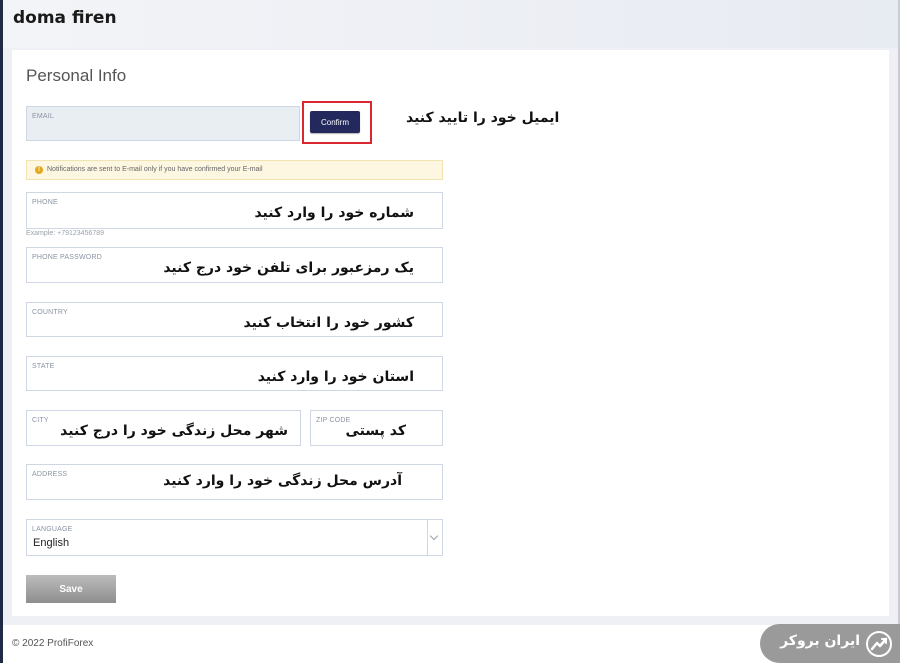 The image size is (900, 663). What do you see at coordinates (288, 268) in the screenshot?
I see `phone-password-value: یک رمزعبور برای تلفن خود درج کنید` at bounding box center [288, 268].